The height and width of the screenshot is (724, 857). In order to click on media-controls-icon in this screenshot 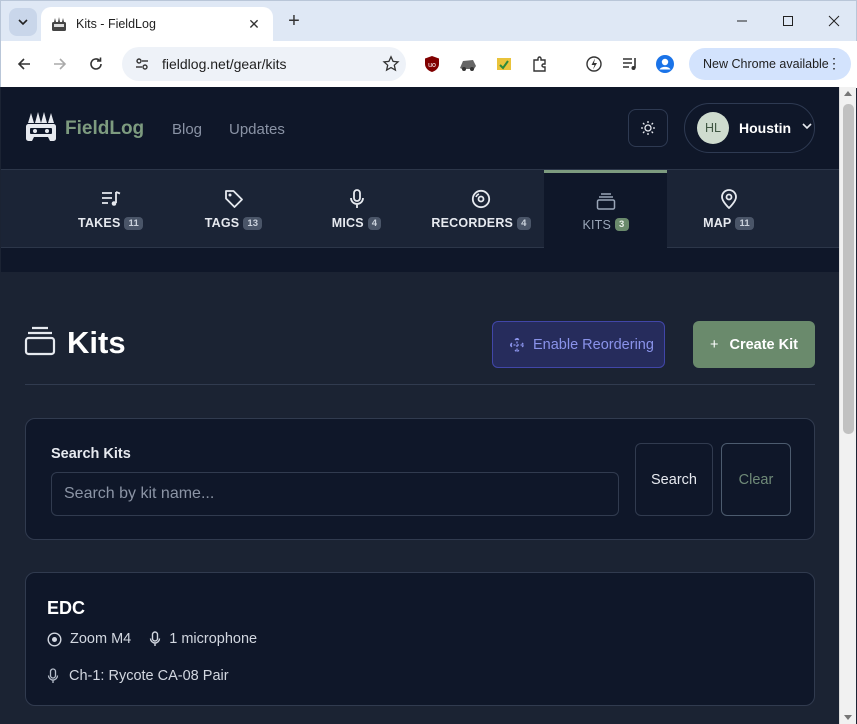, I will do `click(630, 64)`.